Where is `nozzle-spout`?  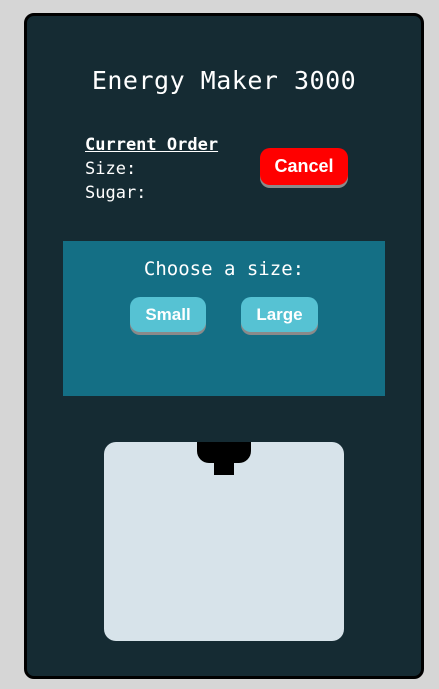
nozzle-spout is located at coordinates (224, 467).